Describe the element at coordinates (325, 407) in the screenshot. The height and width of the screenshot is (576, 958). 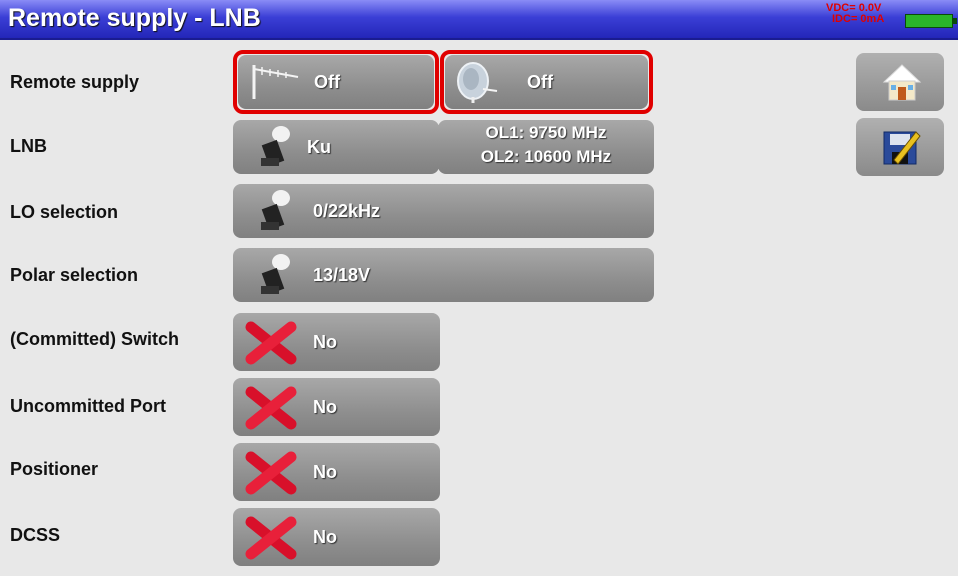
I see `uncommitted-port-value: No` at that location.